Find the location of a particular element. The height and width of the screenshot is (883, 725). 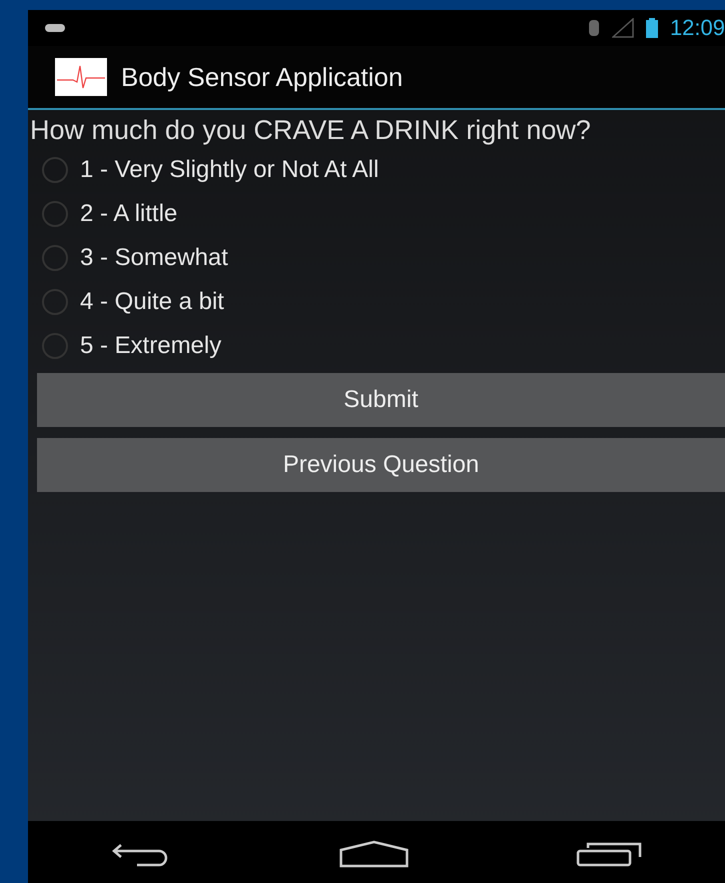

recent-apps-icon is located at coordinates (609, 854).